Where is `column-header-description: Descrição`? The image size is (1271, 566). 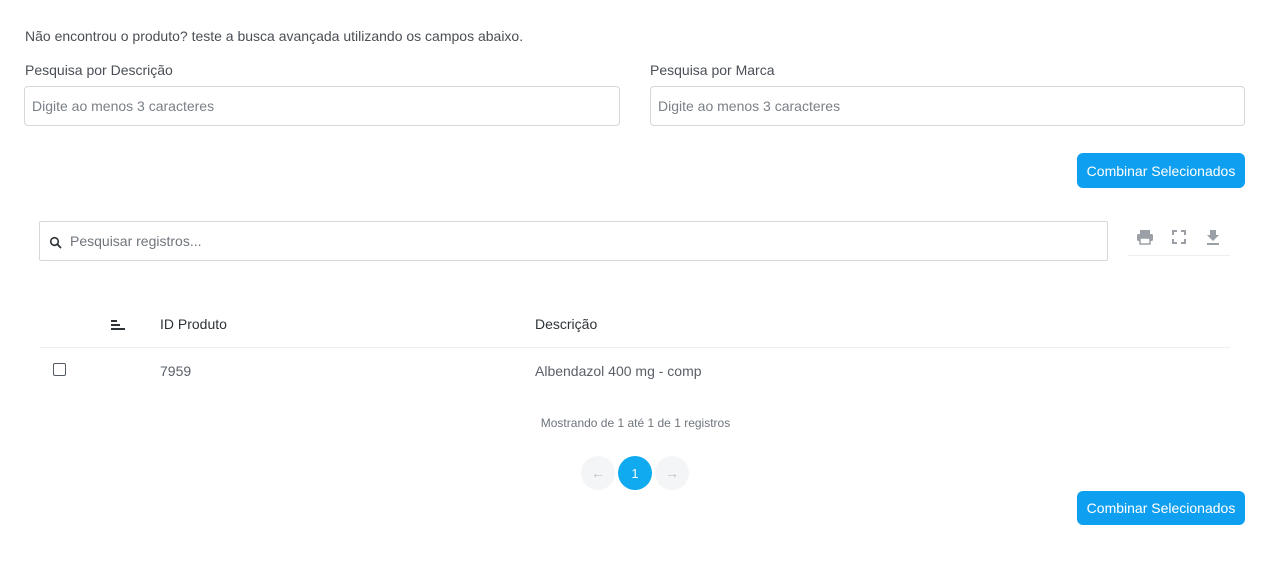
column-header-description: Descrição is located at coordinates (566, 324).